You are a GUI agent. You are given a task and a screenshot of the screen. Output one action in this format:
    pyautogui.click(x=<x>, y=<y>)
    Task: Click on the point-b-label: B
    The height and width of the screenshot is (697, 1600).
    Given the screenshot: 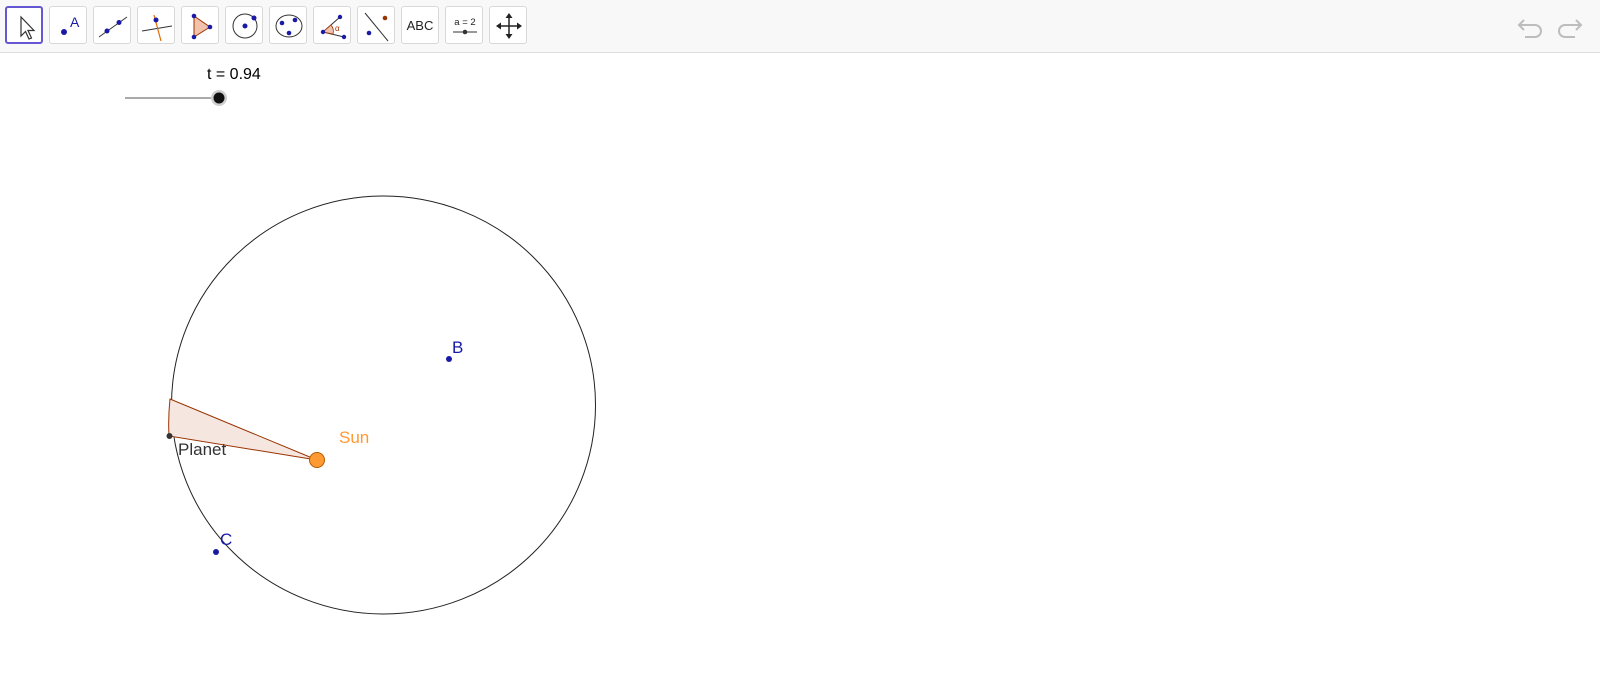 What is the action you would take?
    pyautogui.click(x=458, y=347)
    